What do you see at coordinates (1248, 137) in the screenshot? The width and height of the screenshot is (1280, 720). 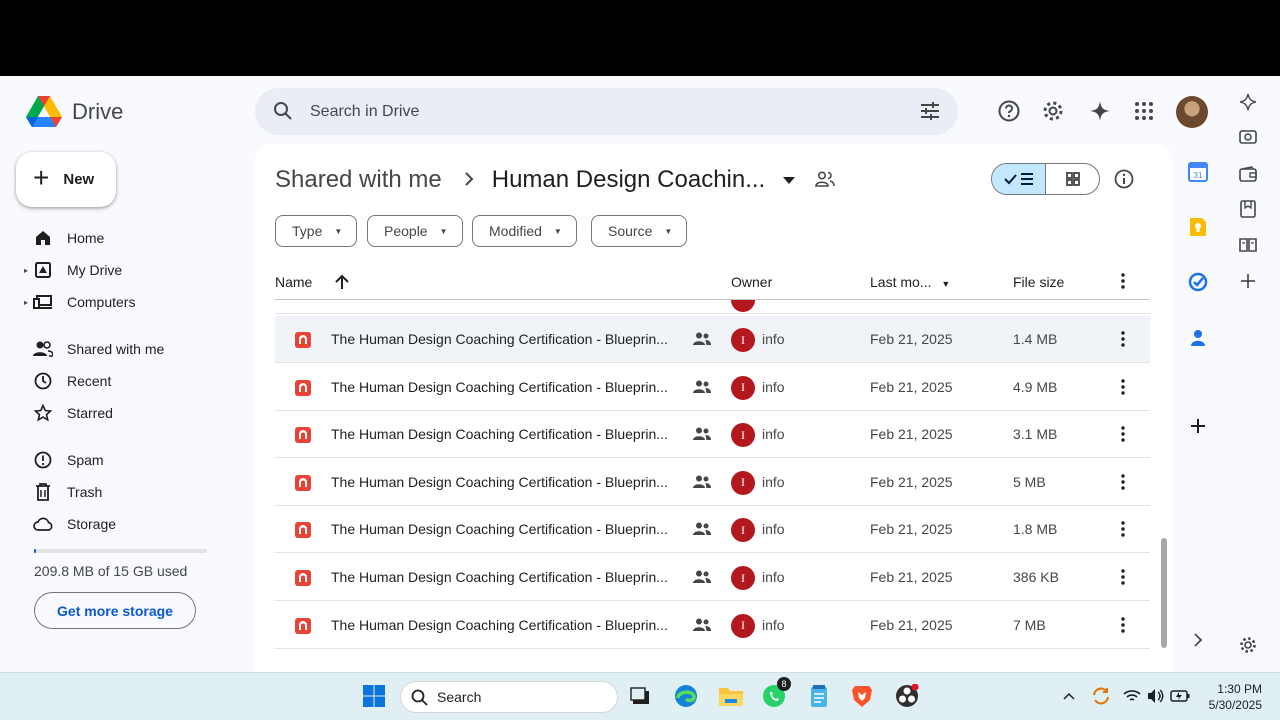 I see `screenshot-icon` at bounding box center [1248, 137].